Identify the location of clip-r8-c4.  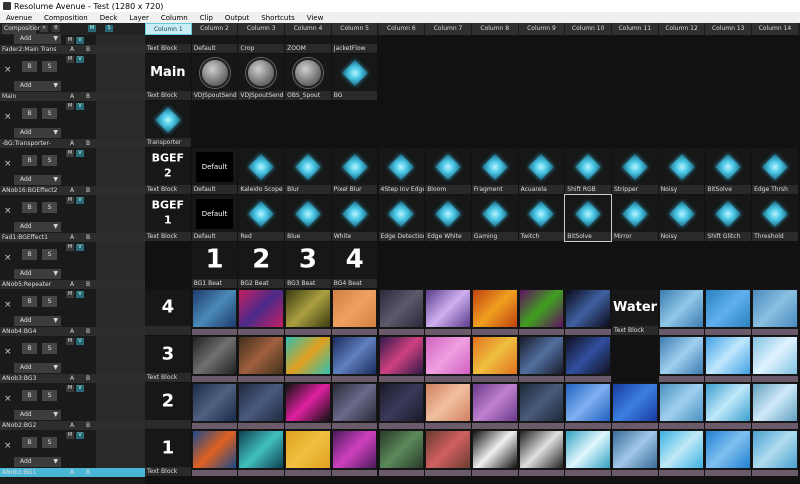
(308, 359).